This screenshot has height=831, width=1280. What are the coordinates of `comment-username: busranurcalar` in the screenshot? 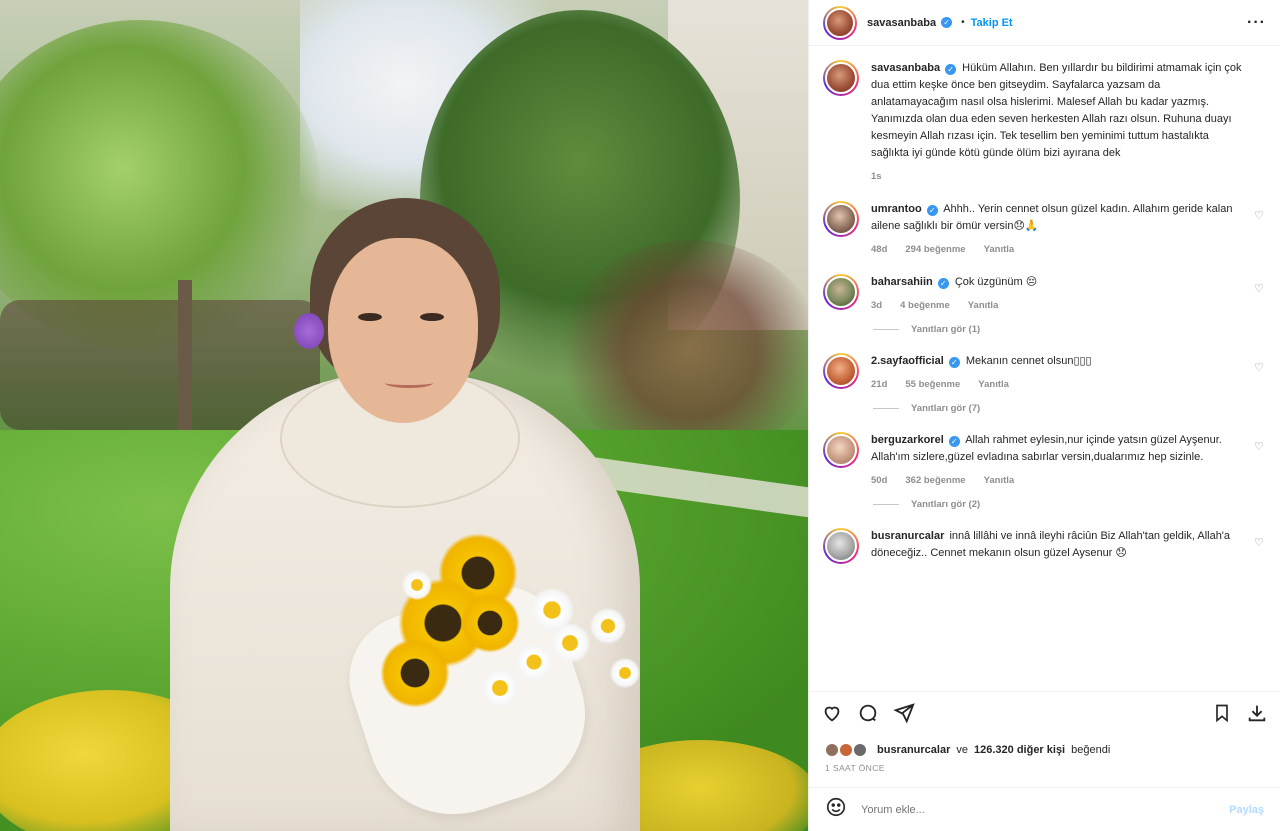 It's located at (907, 536).